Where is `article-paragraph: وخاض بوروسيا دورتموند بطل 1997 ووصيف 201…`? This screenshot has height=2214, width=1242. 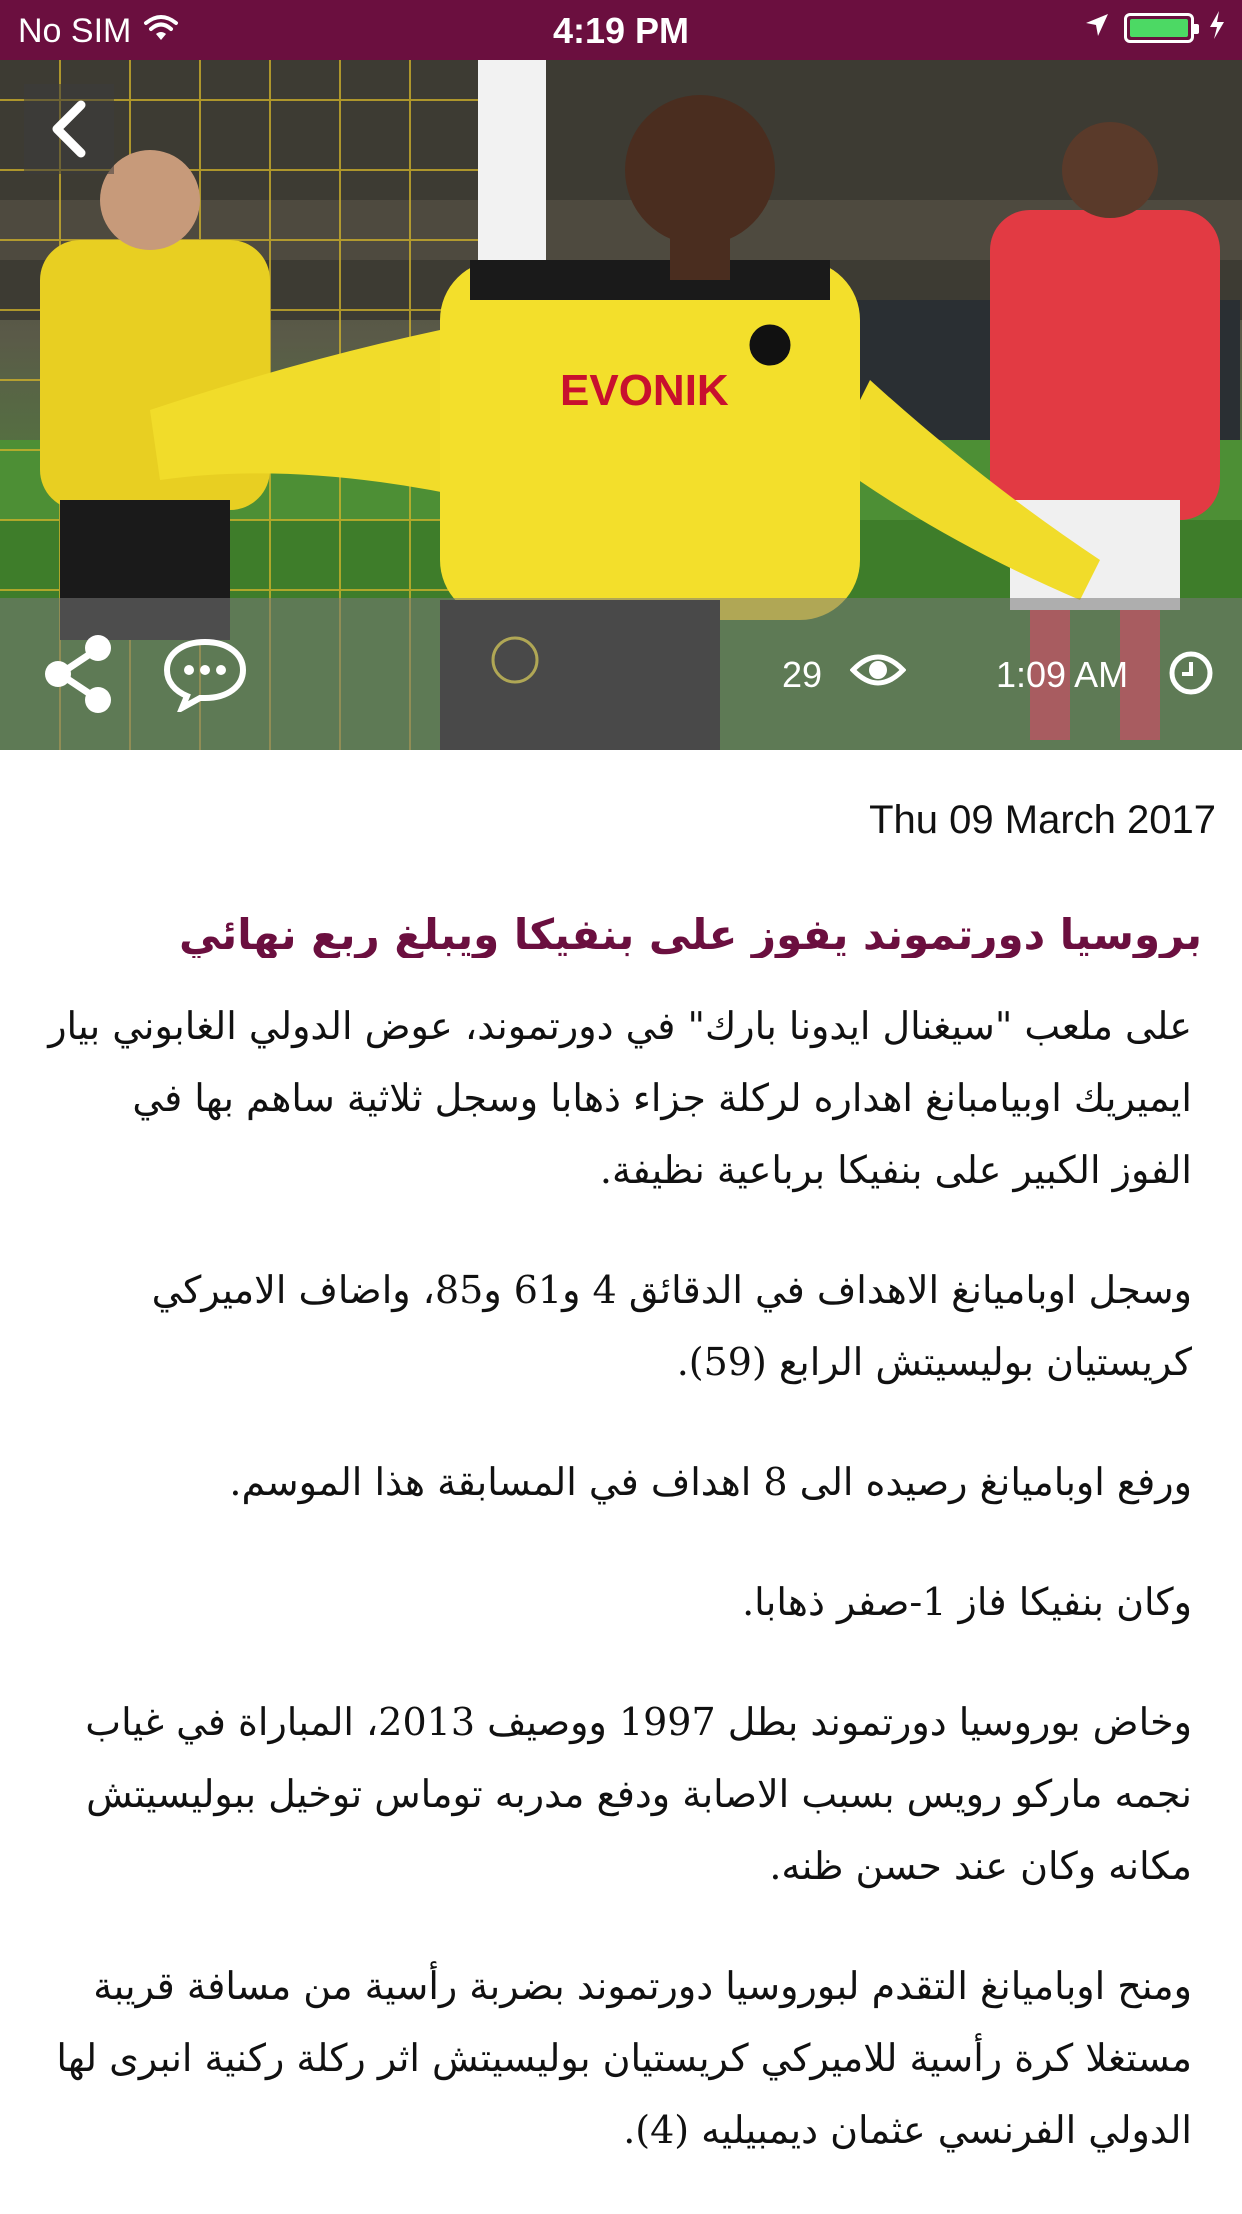 article-paragraph: وخاض بوروسيا دورتموند بطل 1997 ووصيف 201… is located at coordinates (638, 1794).